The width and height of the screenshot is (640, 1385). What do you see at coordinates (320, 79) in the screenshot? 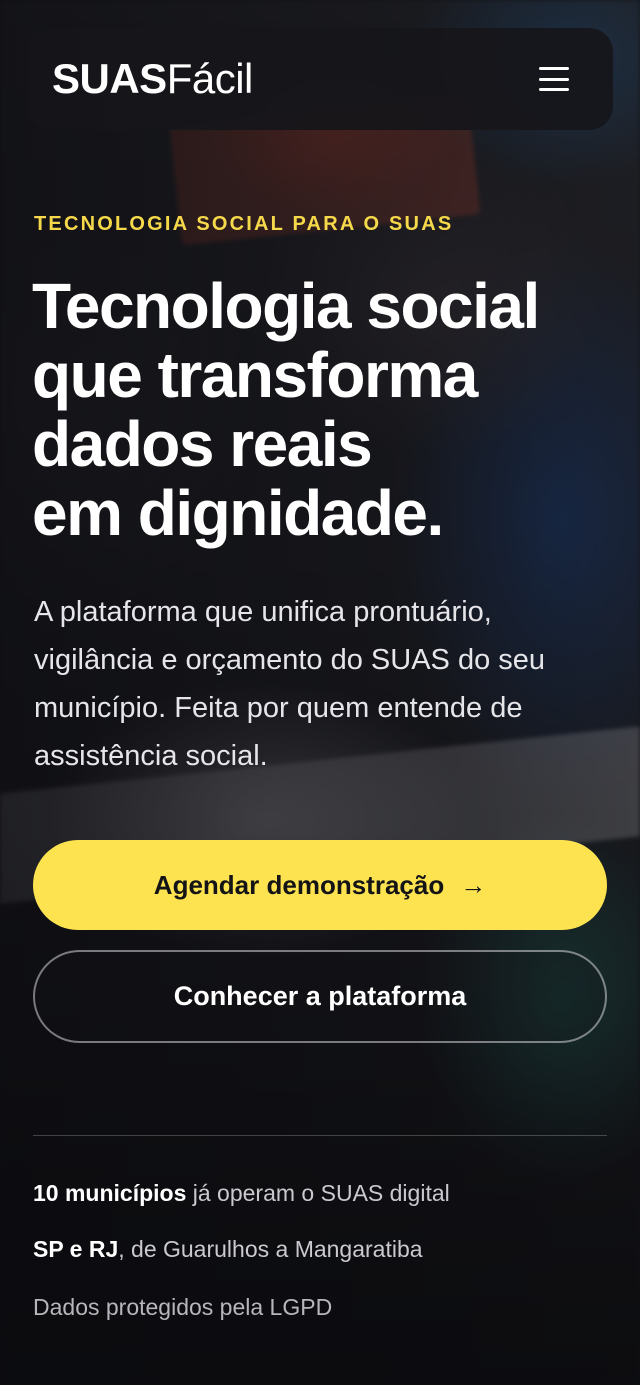
I see `top-navbar: SUAS Fácil` at bounding box center [320, 79].